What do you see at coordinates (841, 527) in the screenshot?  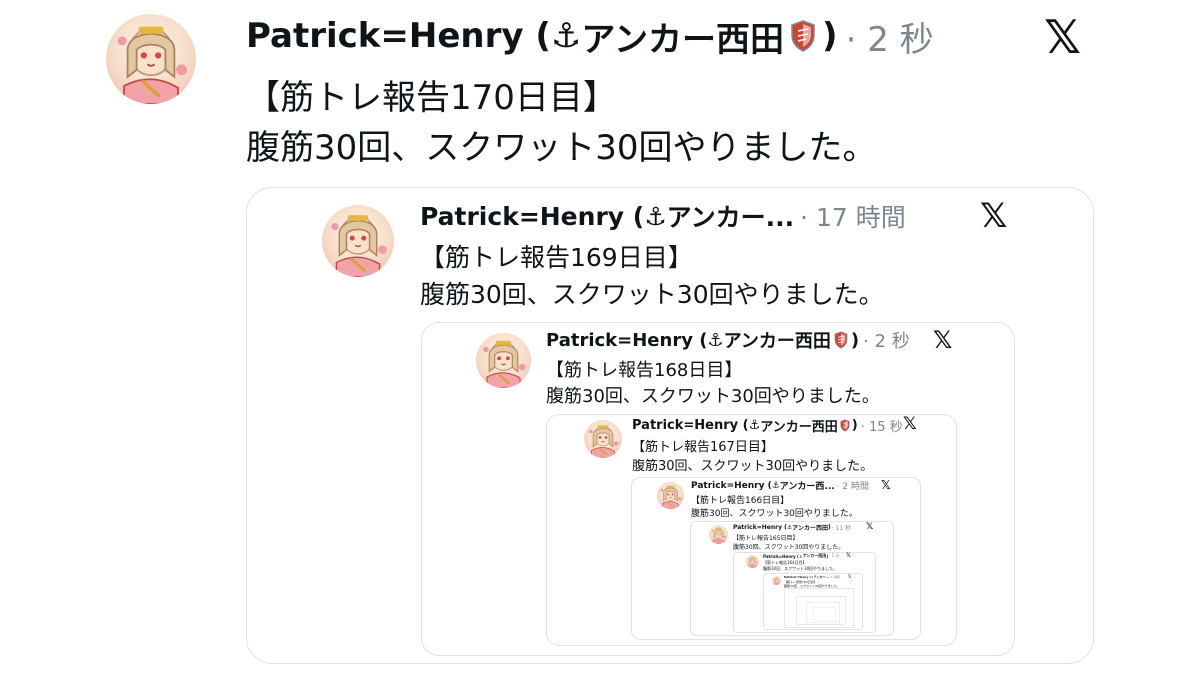 I see `timestamp: · 11 秒` at bounding box center [841, 527].